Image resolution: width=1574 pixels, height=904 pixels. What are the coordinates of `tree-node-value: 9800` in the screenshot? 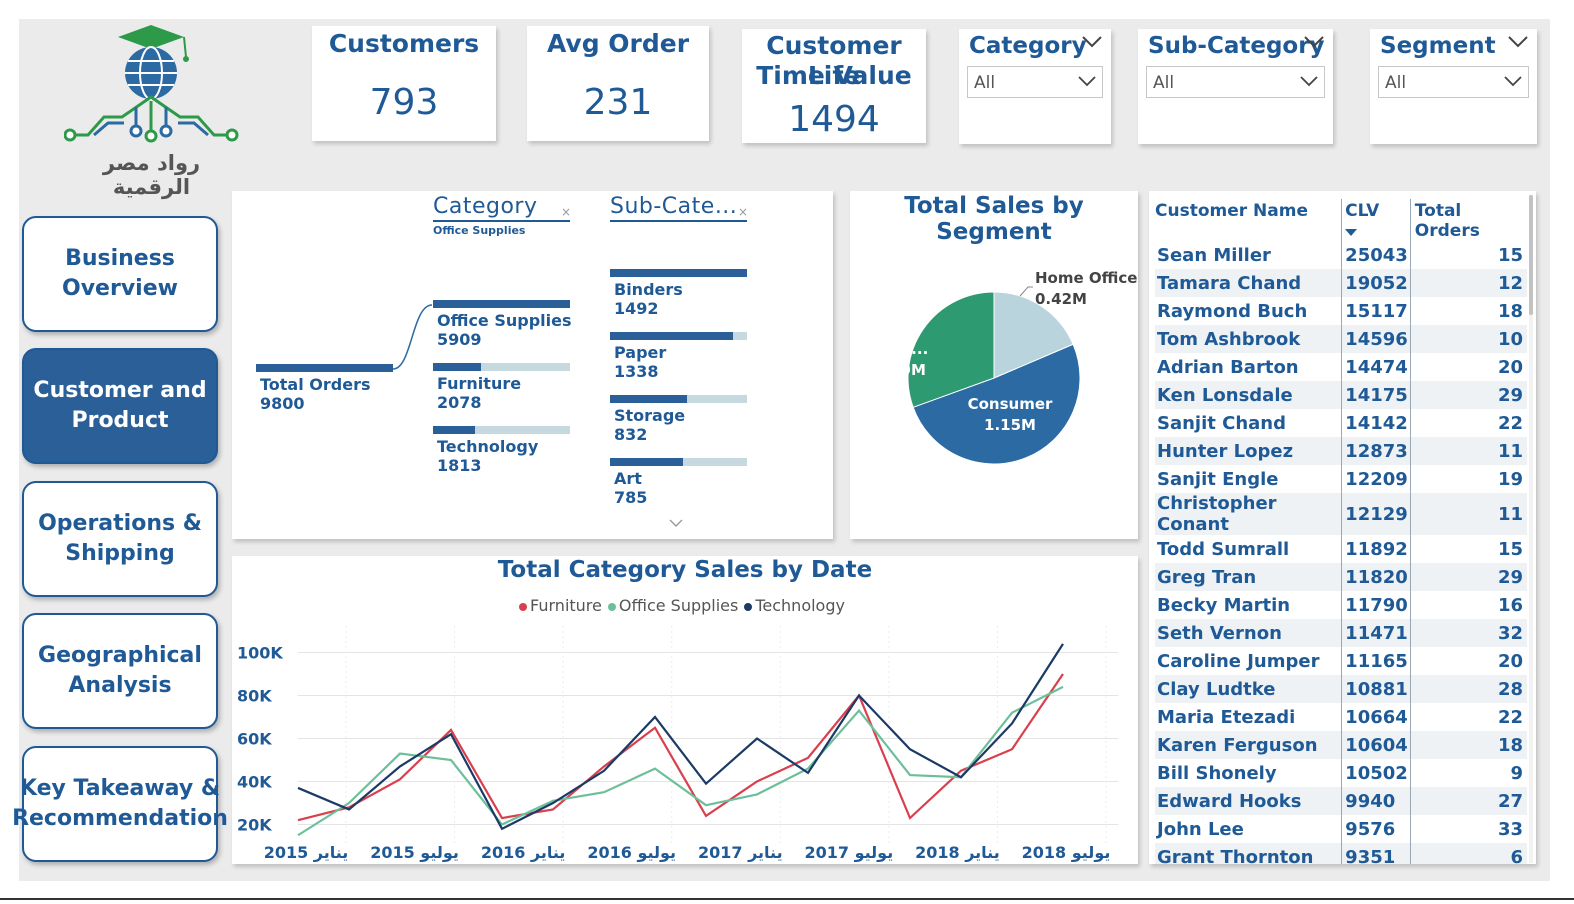 It's located at (282, 403).